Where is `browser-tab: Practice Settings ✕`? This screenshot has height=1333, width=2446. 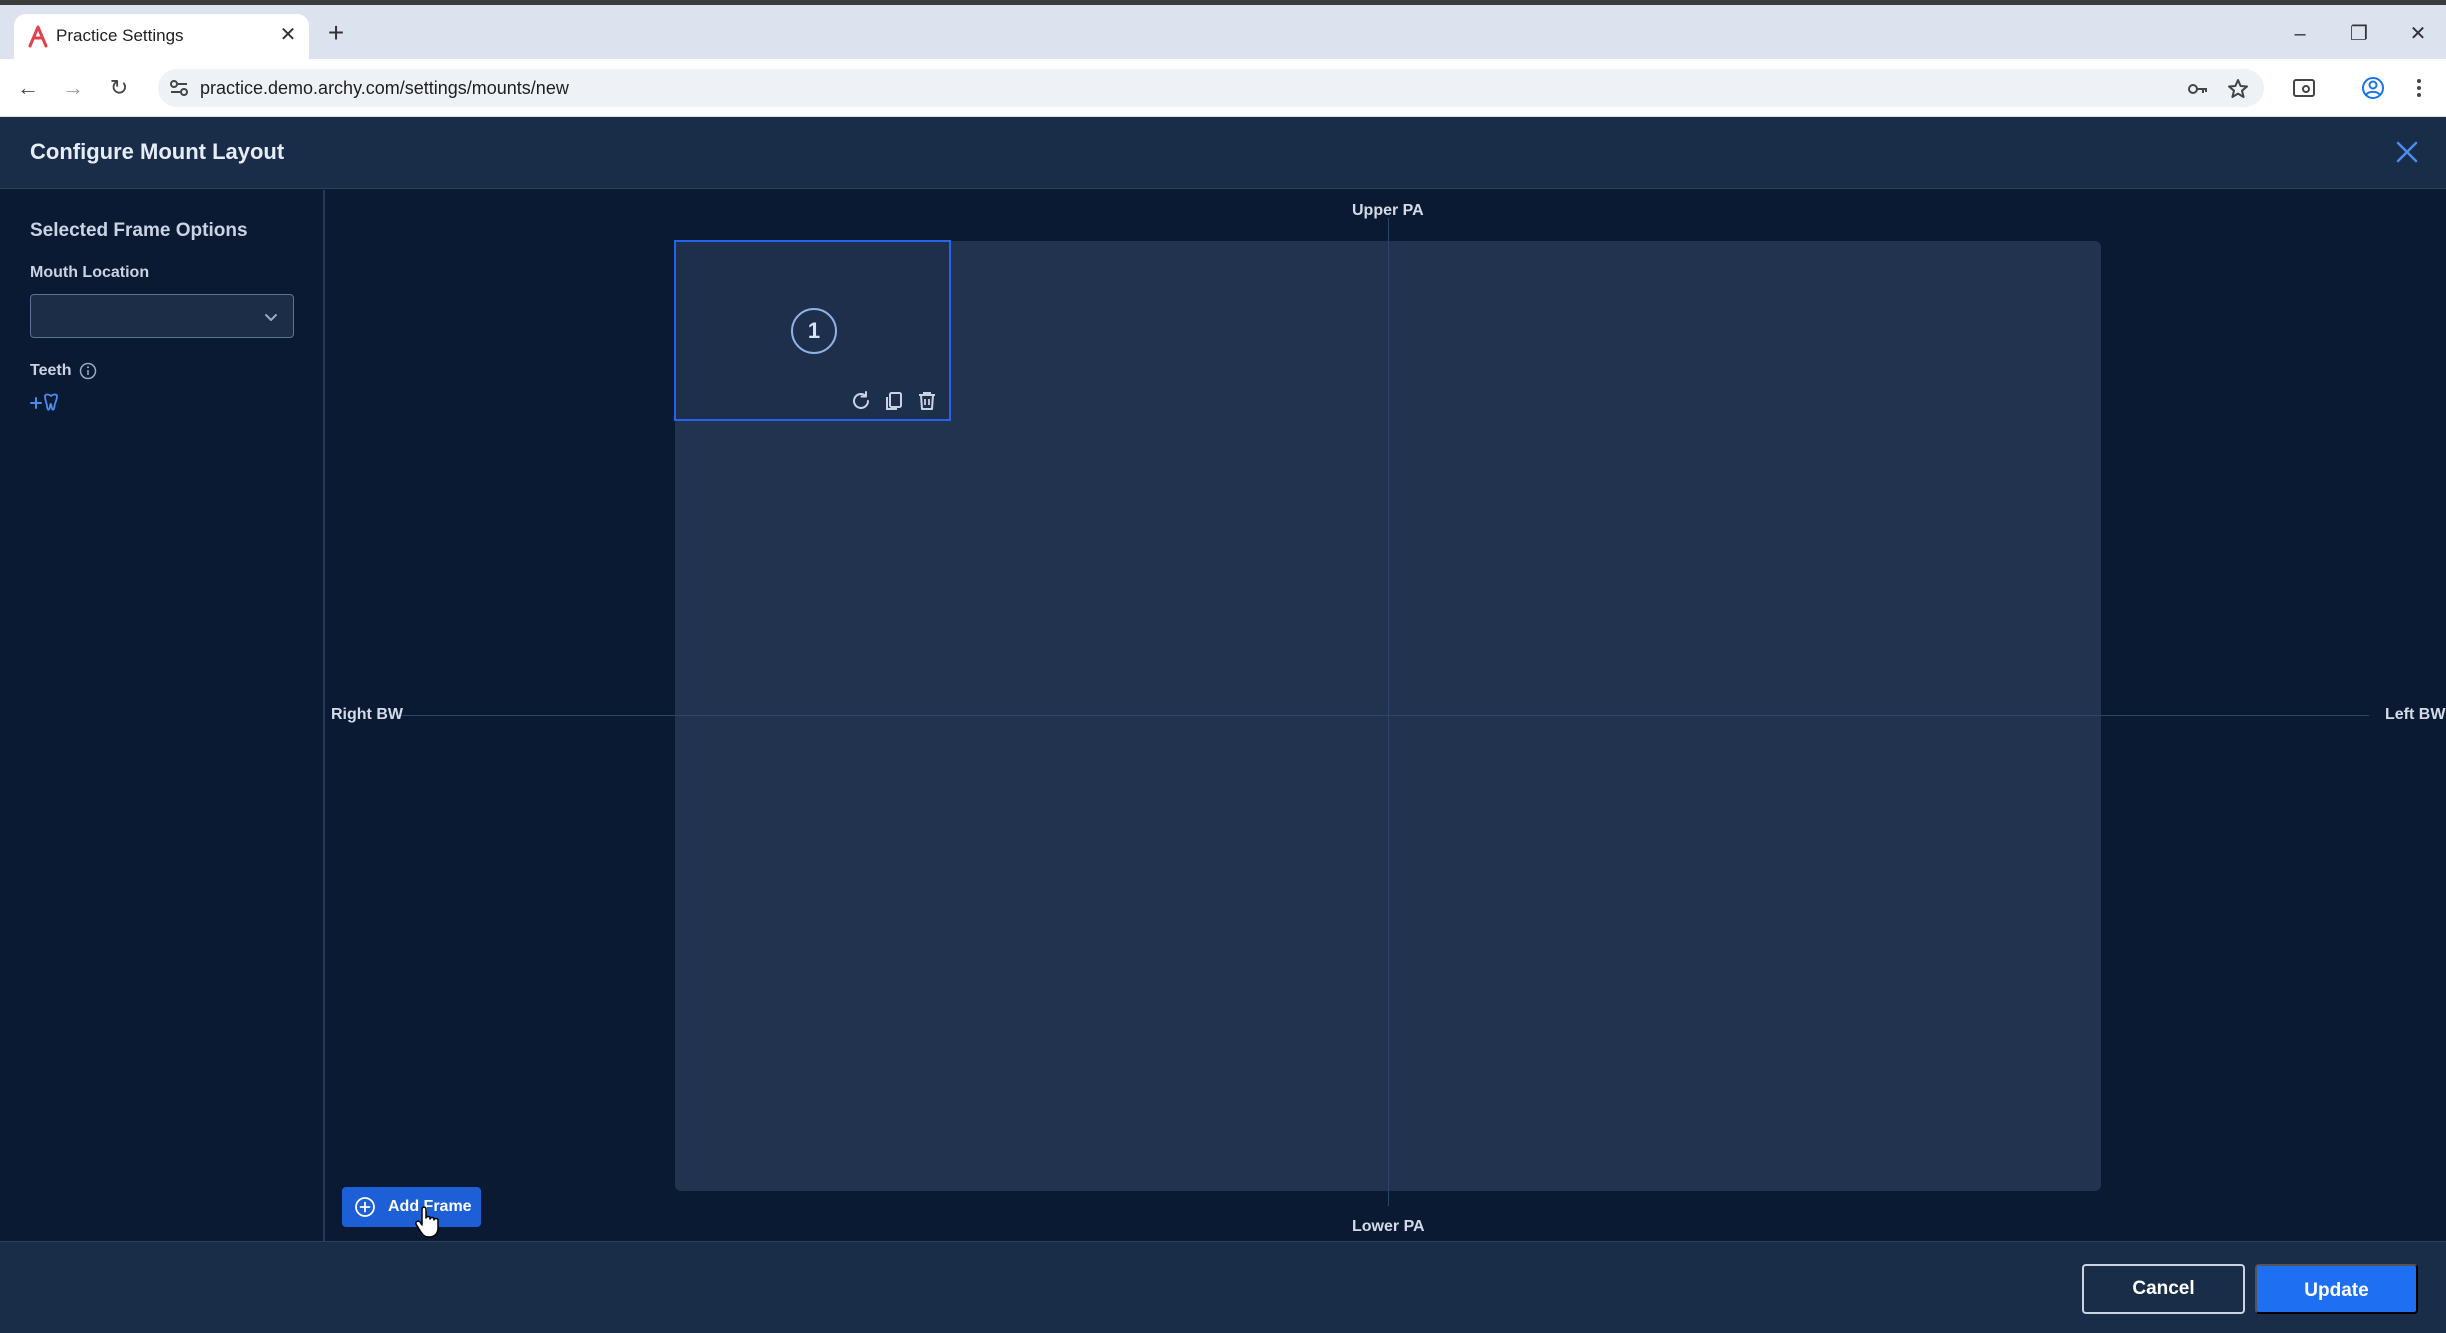
browser-tab: Practice Settings ✕ is located at coordinates (161, 36).